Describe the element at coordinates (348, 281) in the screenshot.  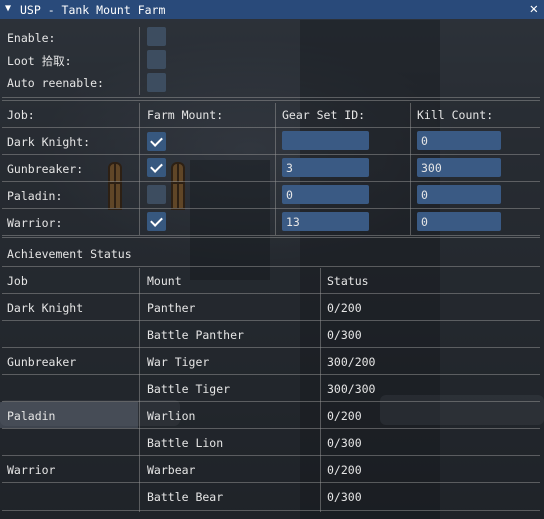
I see `achievement-header-status: Status` at that location.